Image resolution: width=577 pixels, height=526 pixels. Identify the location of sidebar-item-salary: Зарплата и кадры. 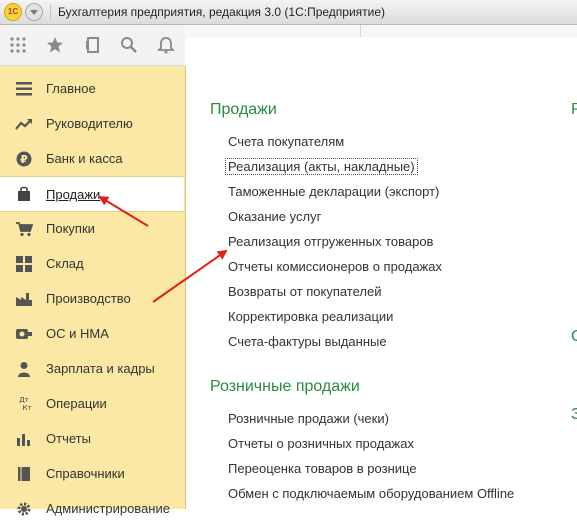
(92, 368).